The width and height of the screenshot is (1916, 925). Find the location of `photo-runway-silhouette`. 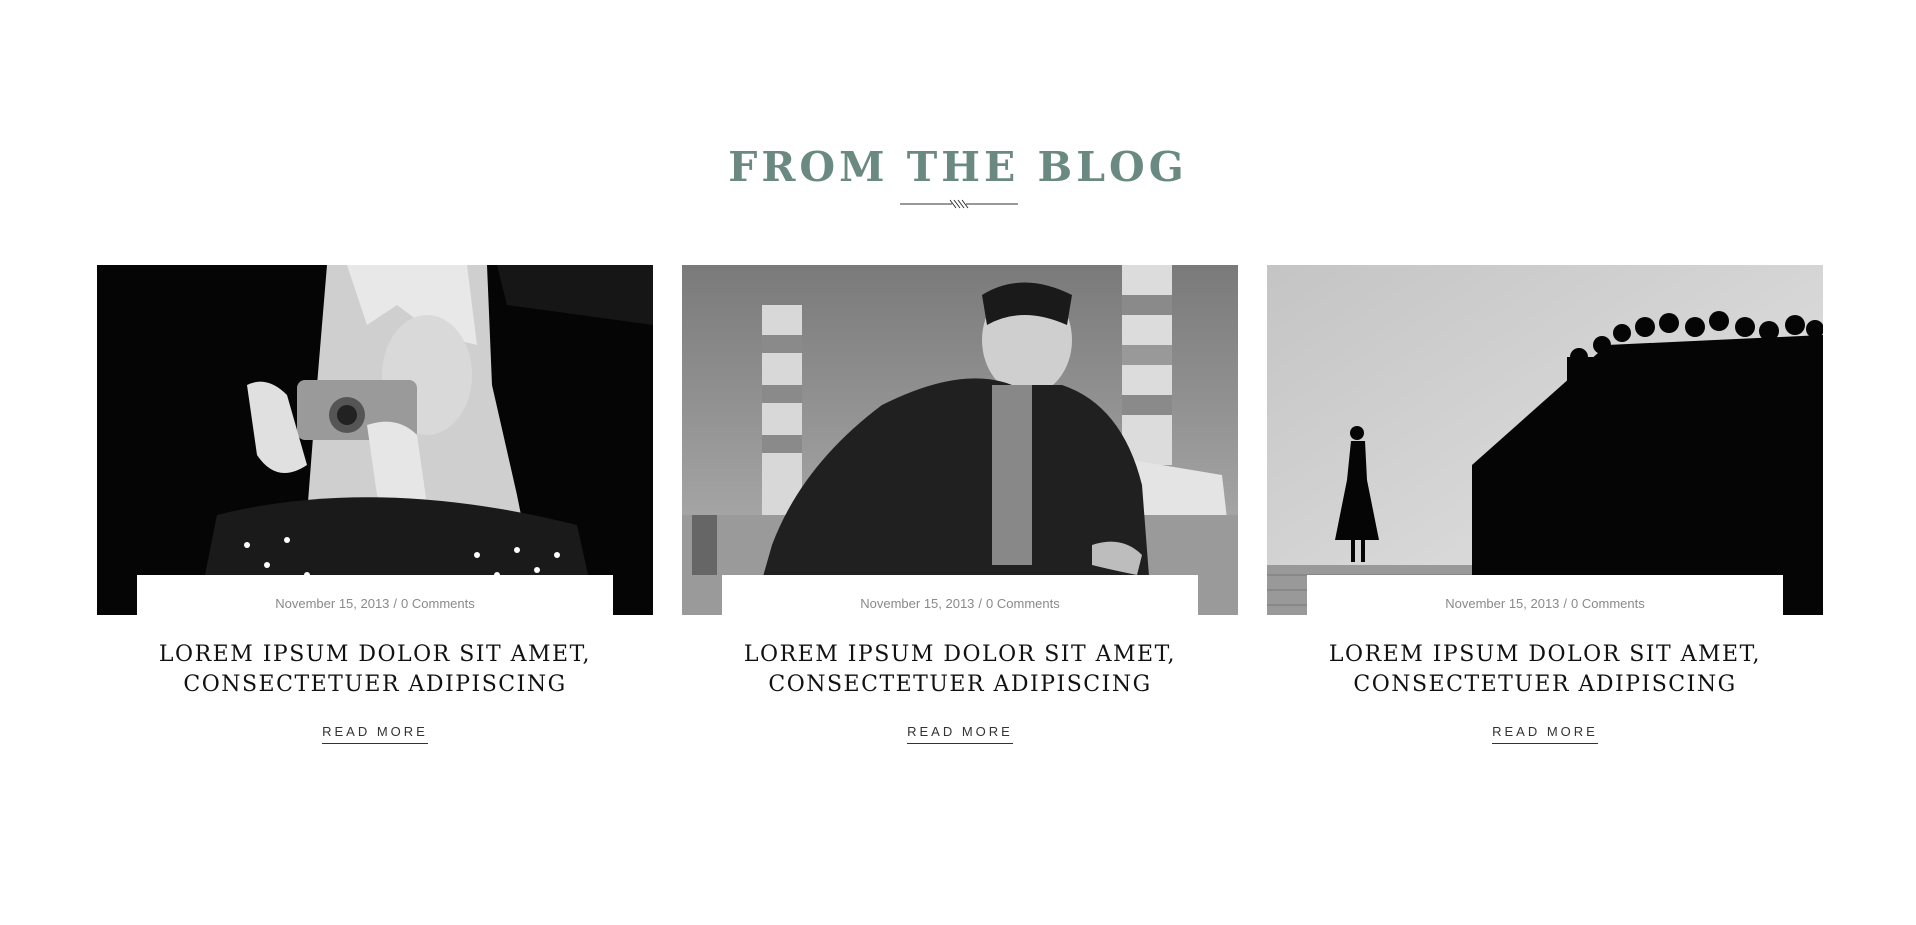

photo-runway-silhouette is located at coordinates (1545, 440).